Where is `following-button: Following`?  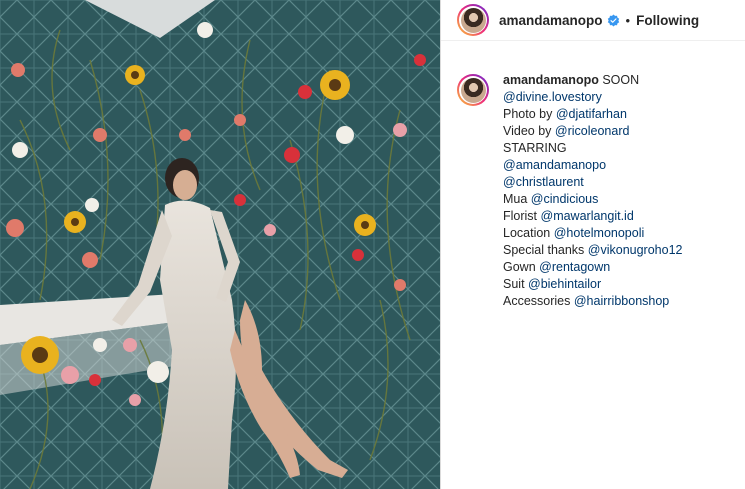 following-button: Following is located at coordinates (667, 20).